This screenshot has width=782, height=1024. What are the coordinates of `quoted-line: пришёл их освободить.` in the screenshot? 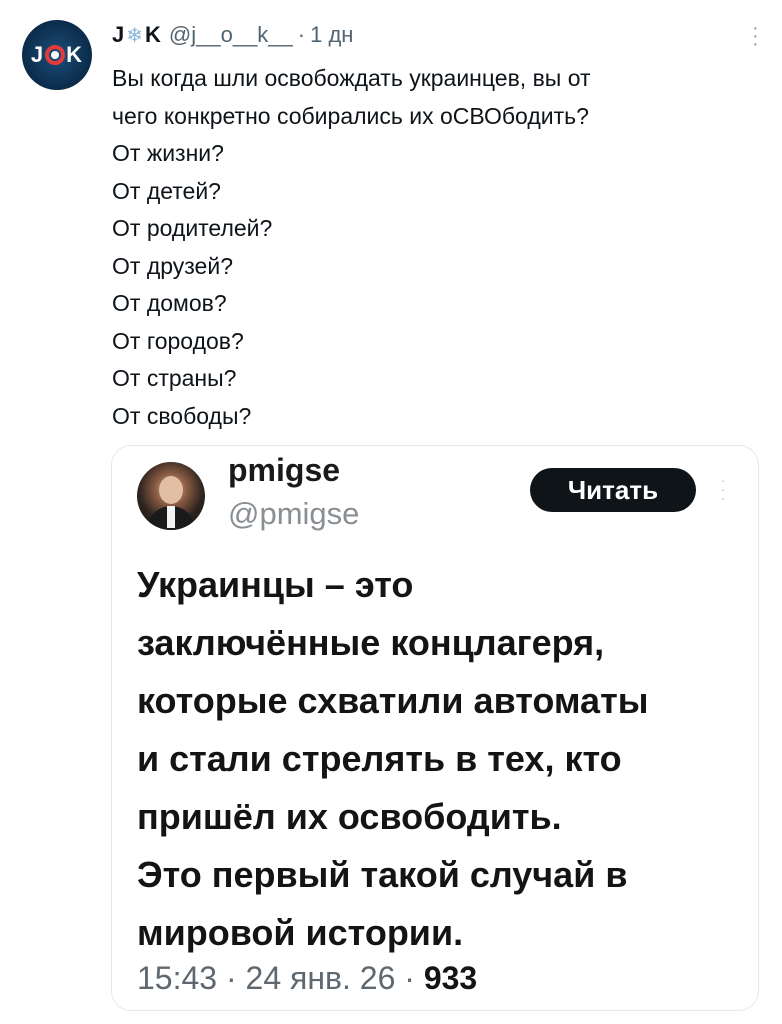 It's located at (349, 816).